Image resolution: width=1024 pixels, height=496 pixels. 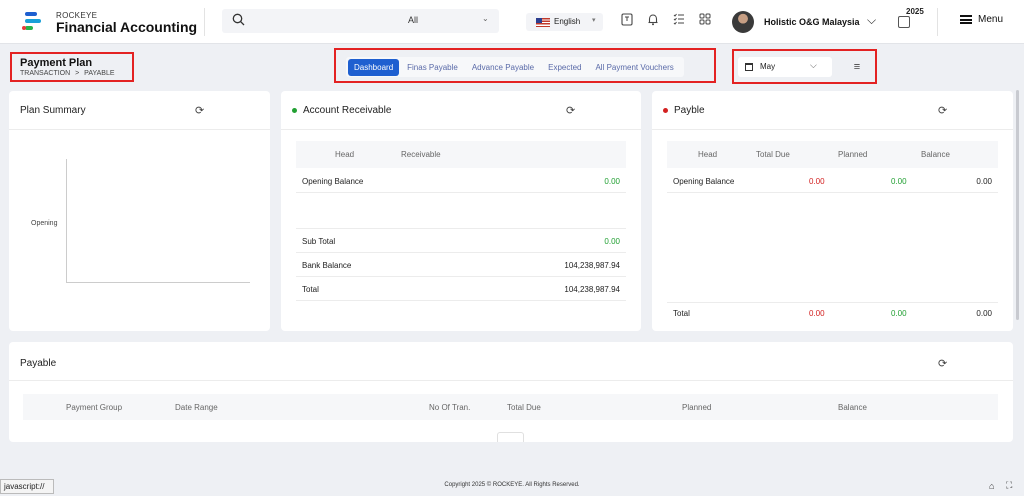 I want to click on tab-finas-payable: Finas Payable, so click(x=432, y=67).